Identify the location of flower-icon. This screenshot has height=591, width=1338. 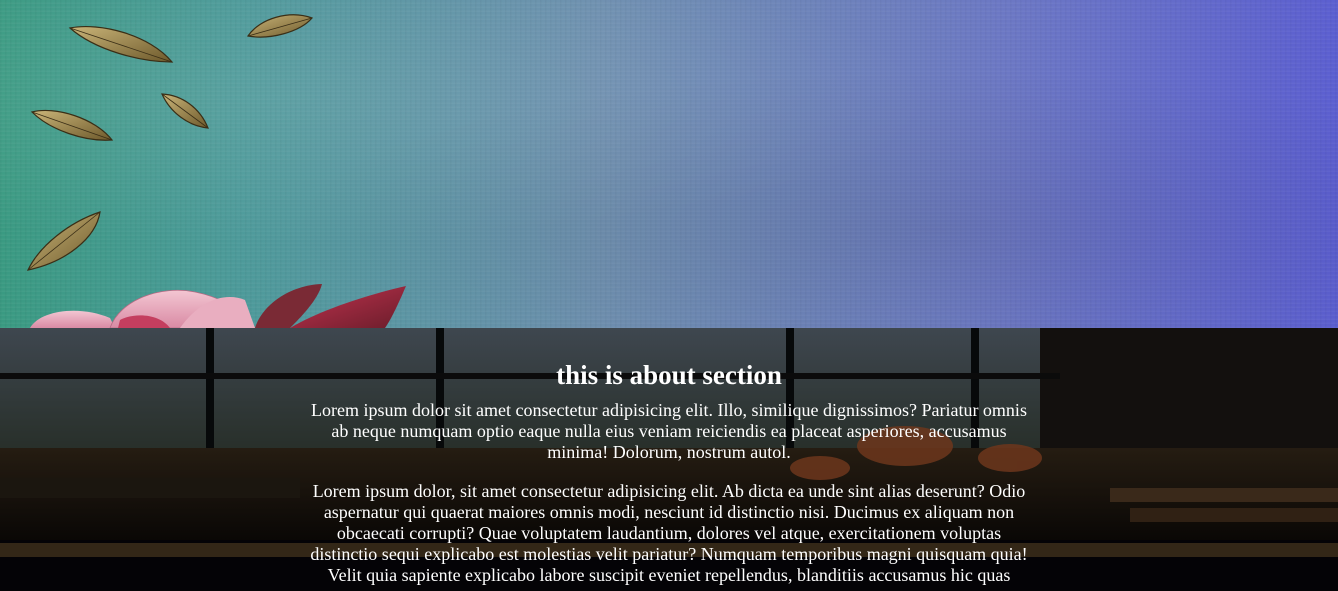
(218, 306).